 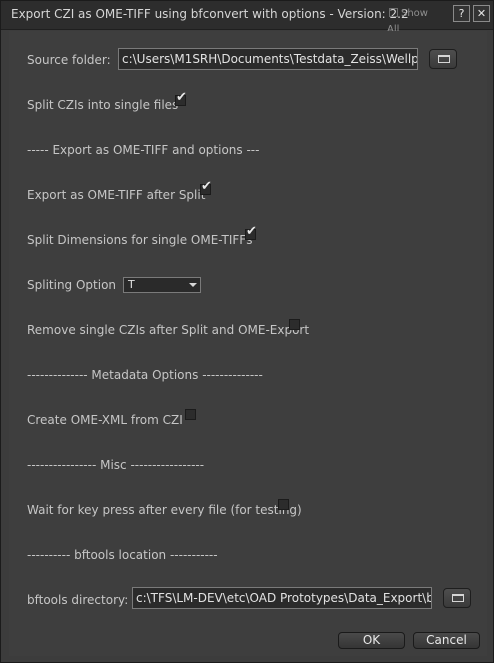 I want to click on show-all-toggle: Show All, so click(x=415, y=20).